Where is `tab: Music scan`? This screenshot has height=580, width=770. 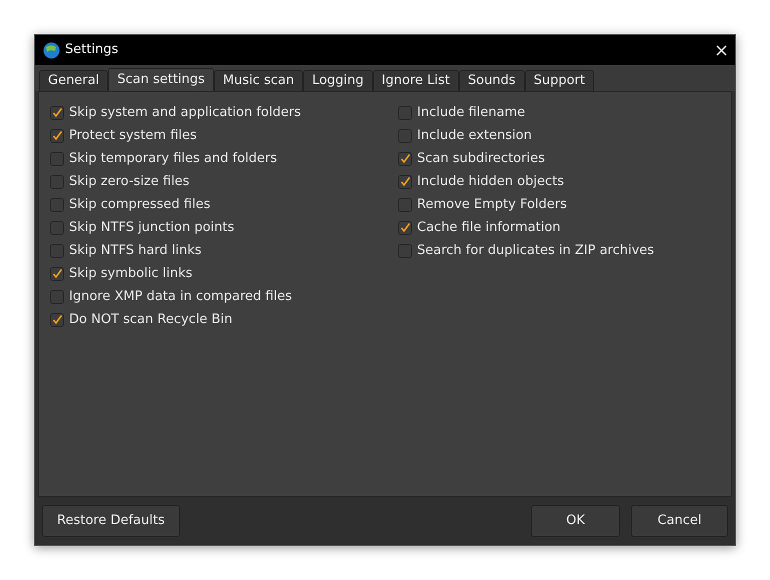 tab: Music scan is located at coordinates (259, 80).